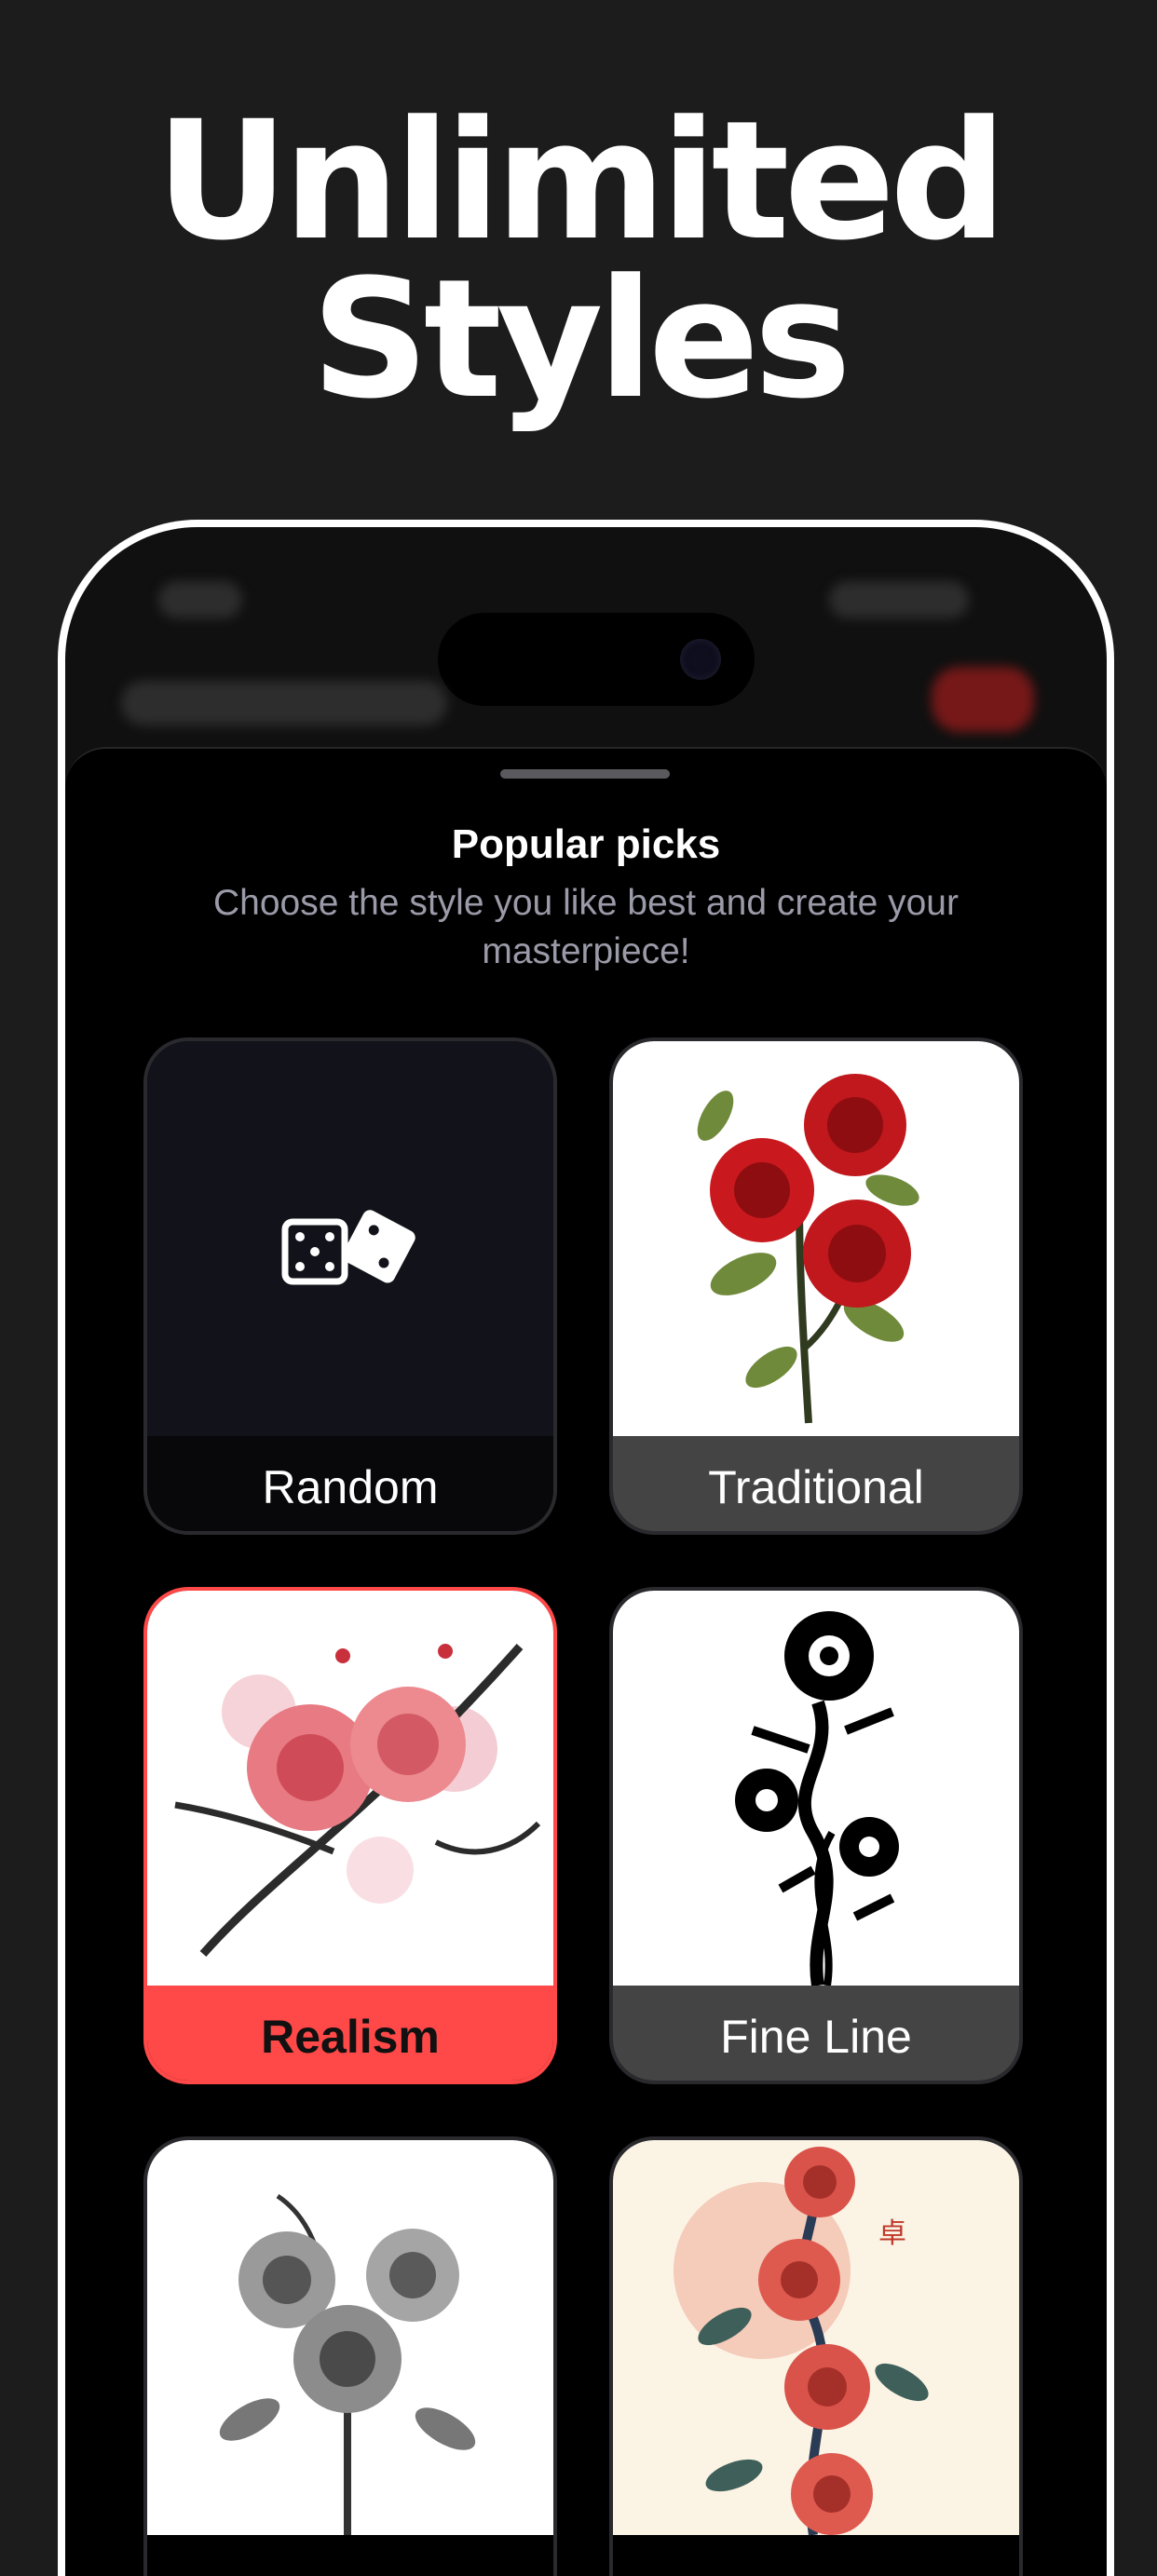  What do you see at coordinates (350, 1483) in the screenshot?
I see `style-card-label: Random` at bounding box center [350, 1483].